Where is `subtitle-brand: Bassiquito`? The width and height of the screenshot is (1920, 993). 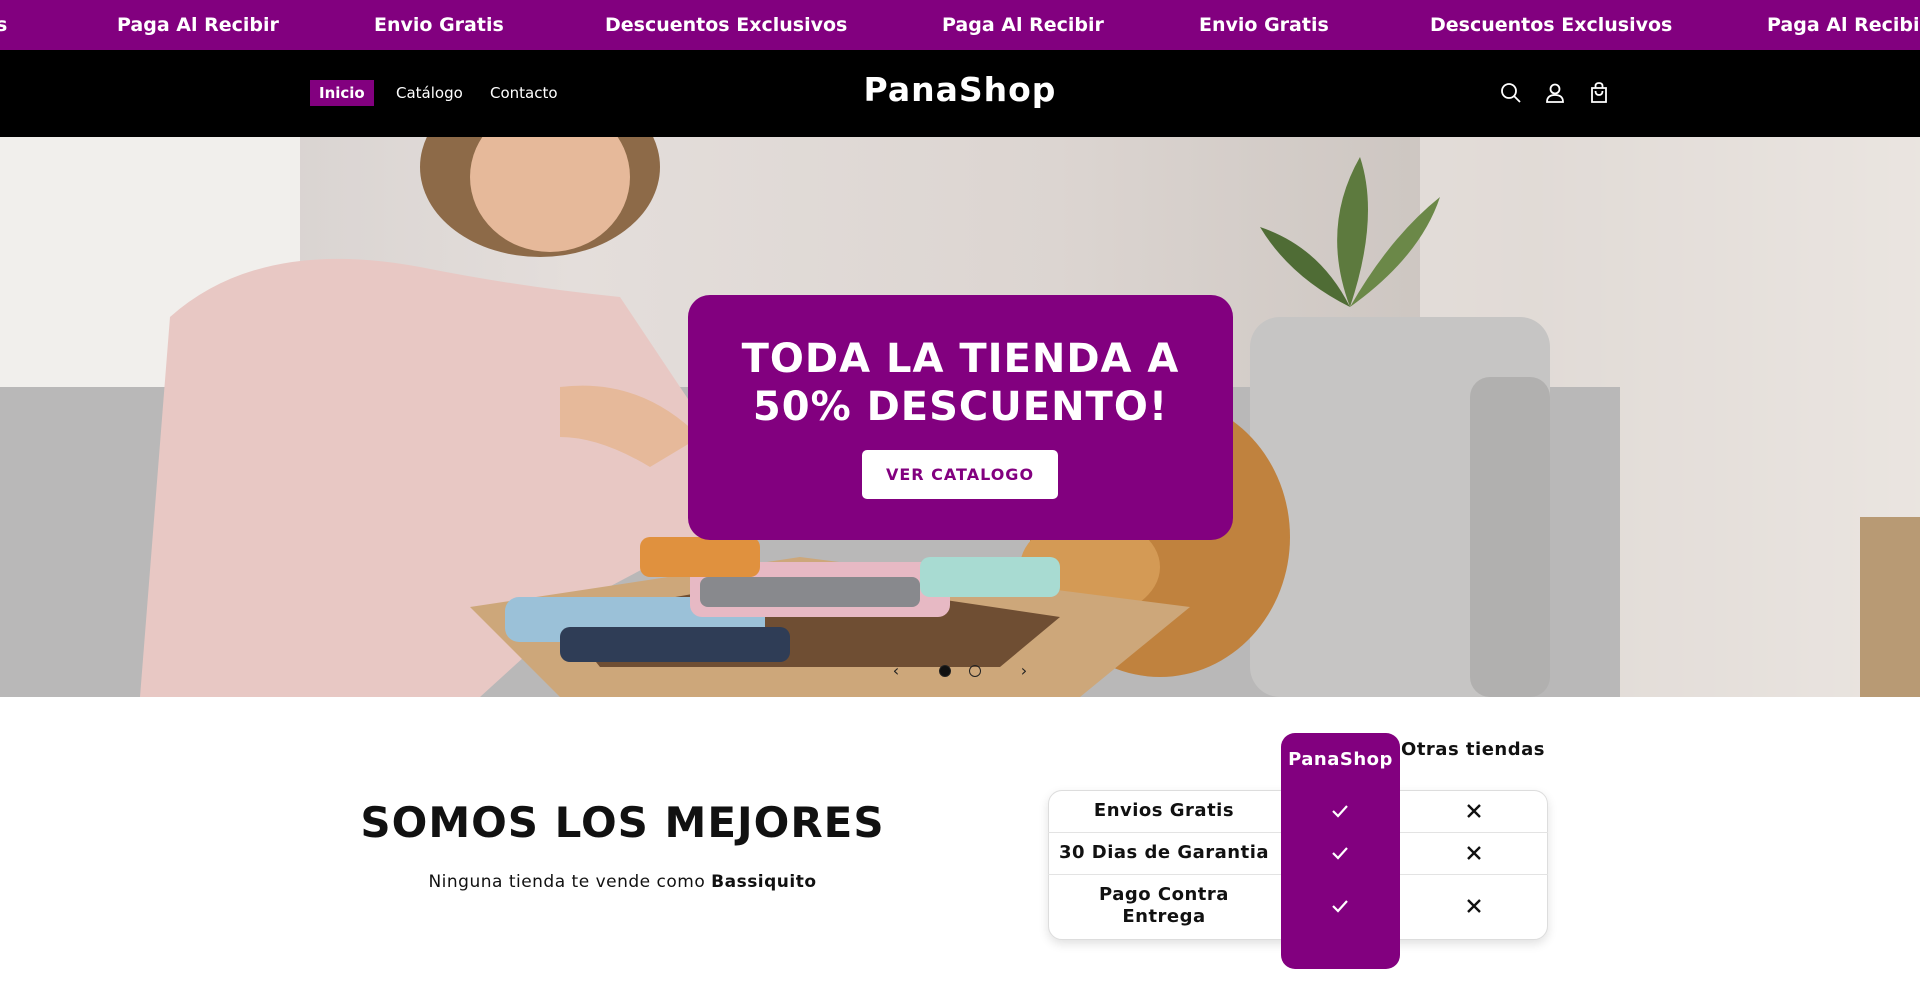 subtitle-brand: Bassiquito is located at coordinates (764, 882).